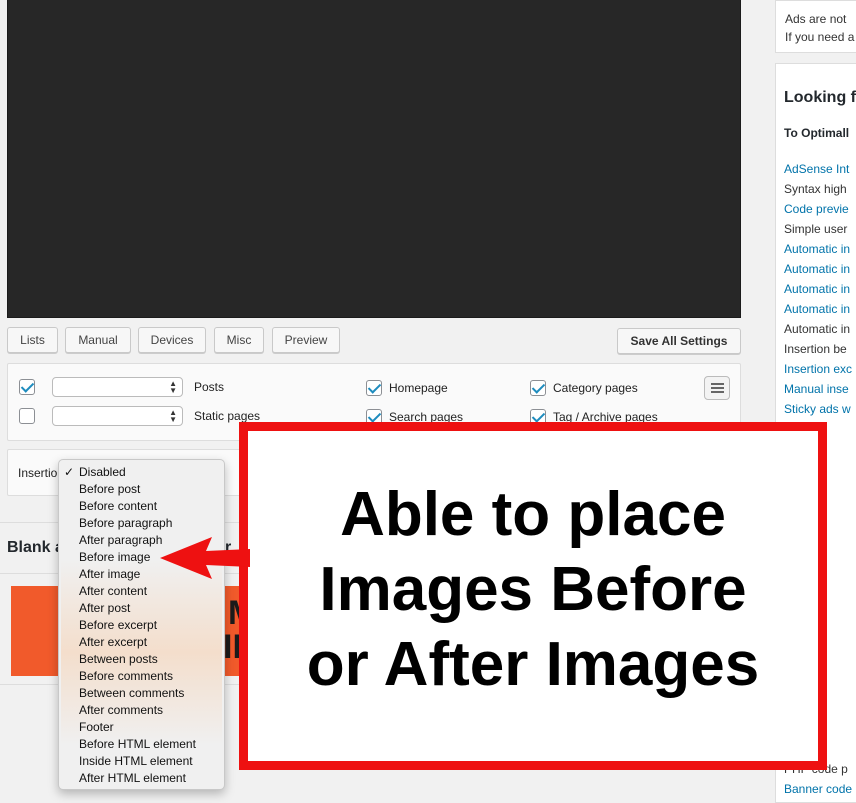  I want to click on dropdown-option: Inside HTML element, so click(141, 761).